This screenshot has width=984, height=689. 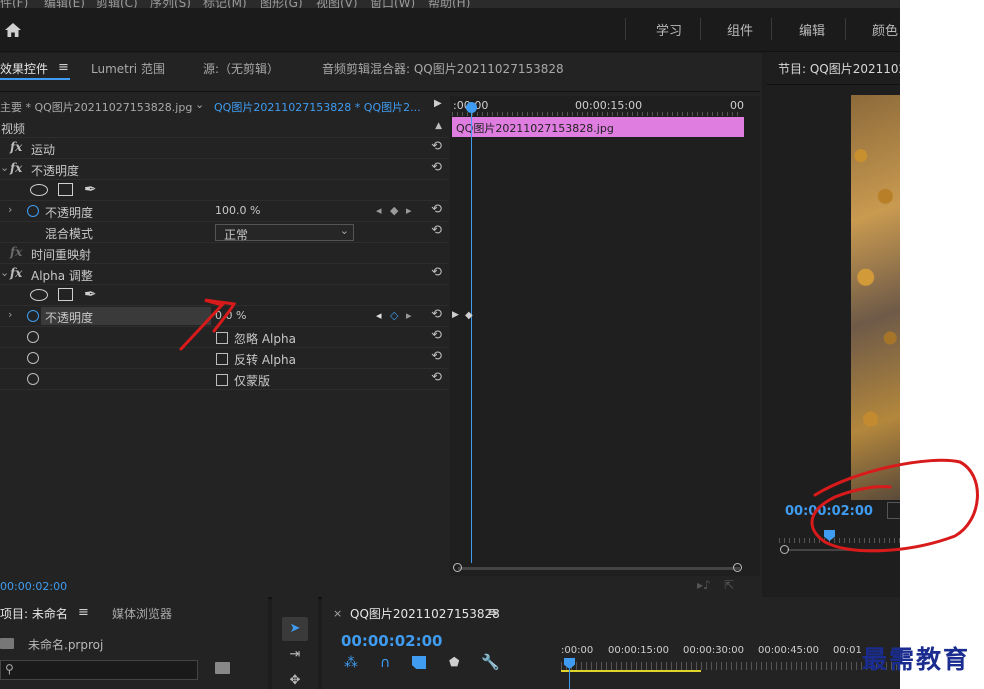 What do you see at coordinates (142, 613) in the screenshot?
I see `tab-media-browser: 媒体浏览器` at bounding box center [142, 613].